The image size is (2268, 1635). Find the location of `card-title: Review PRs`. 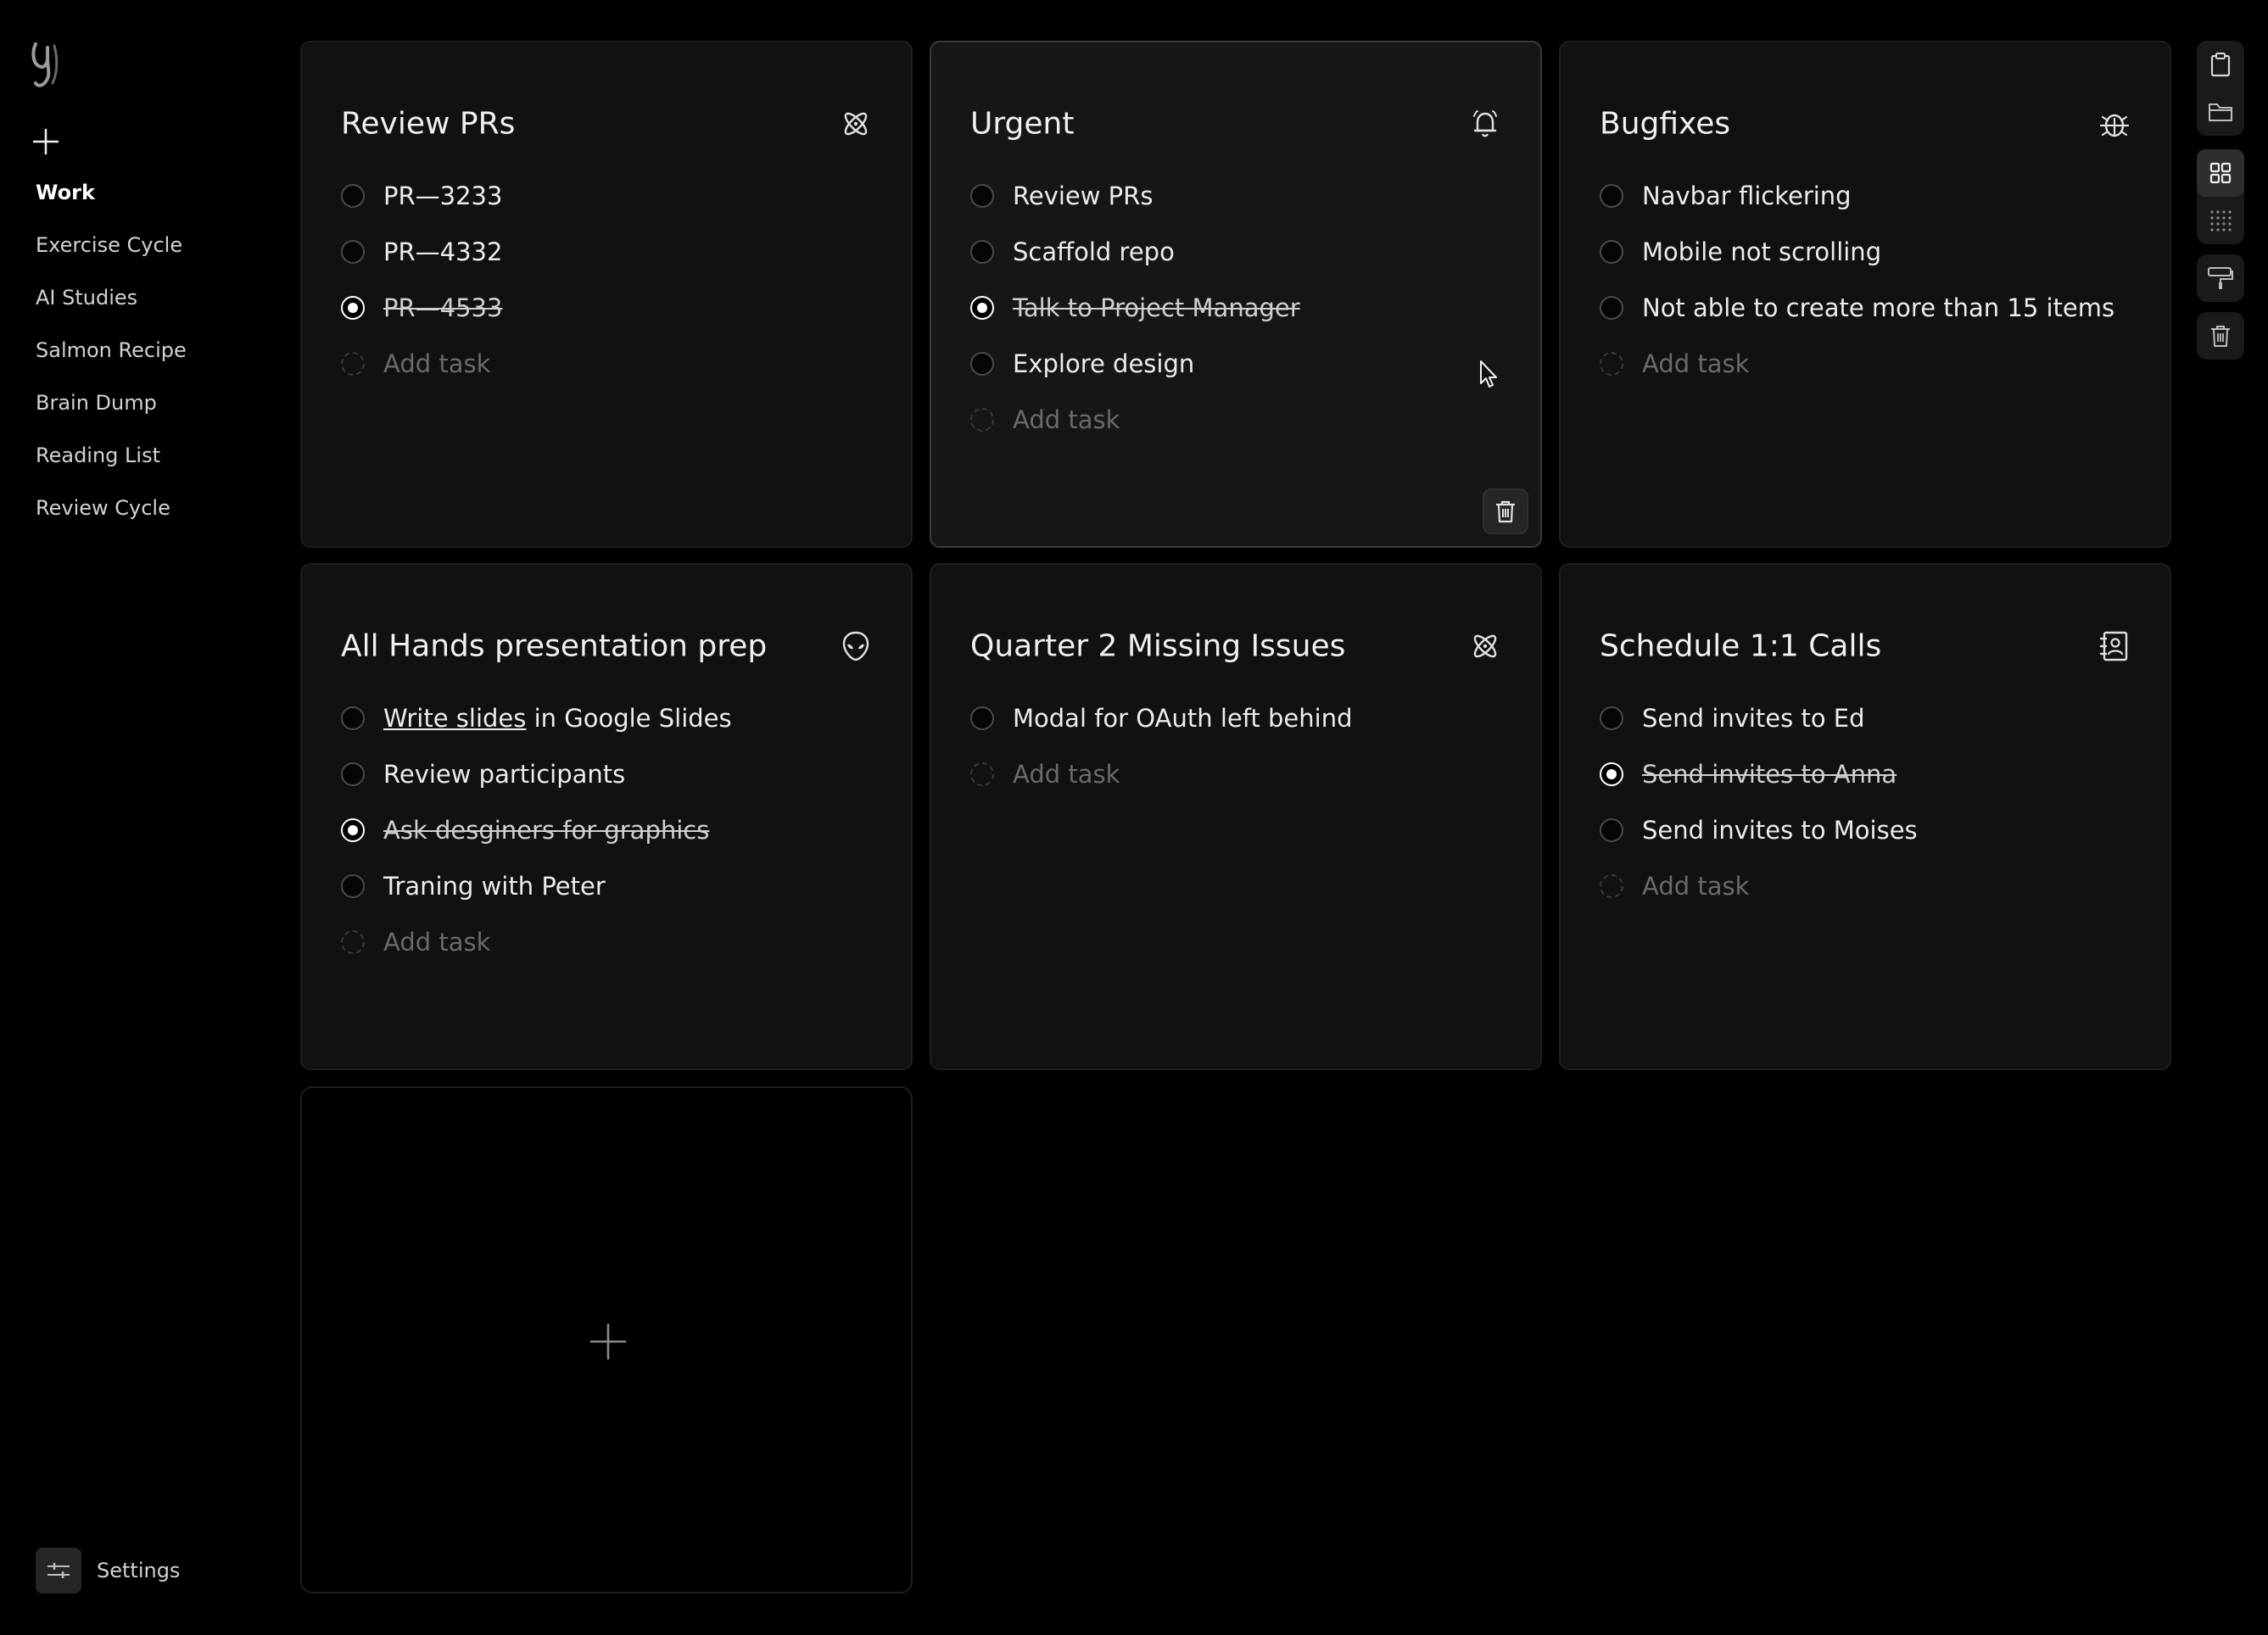

card-title: Review PRs is located at coordinates (428, 124).